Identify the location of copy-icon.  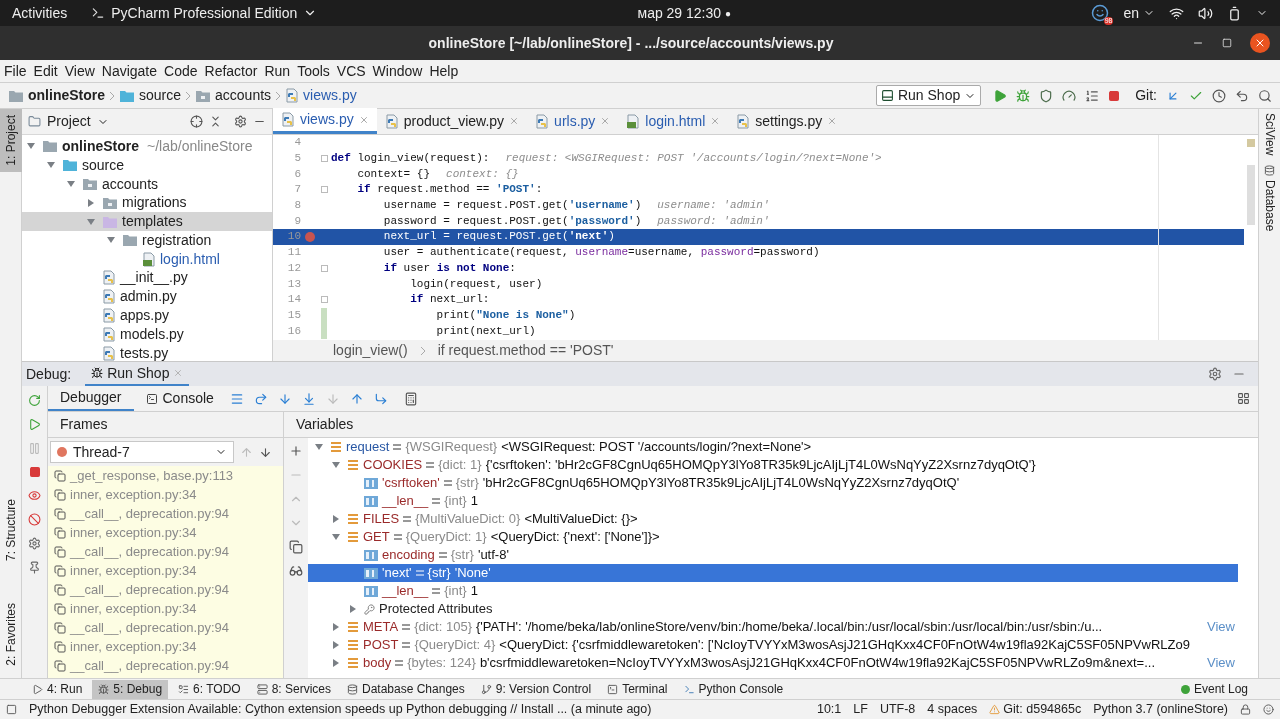
(296, 547).